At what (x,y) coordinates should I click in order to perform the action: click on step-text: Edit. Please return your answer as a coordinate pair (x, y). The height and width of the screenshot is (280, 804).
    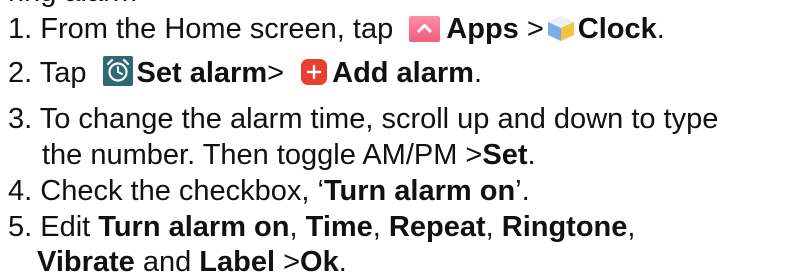
    Looking at the image, I should click on (69, 227).